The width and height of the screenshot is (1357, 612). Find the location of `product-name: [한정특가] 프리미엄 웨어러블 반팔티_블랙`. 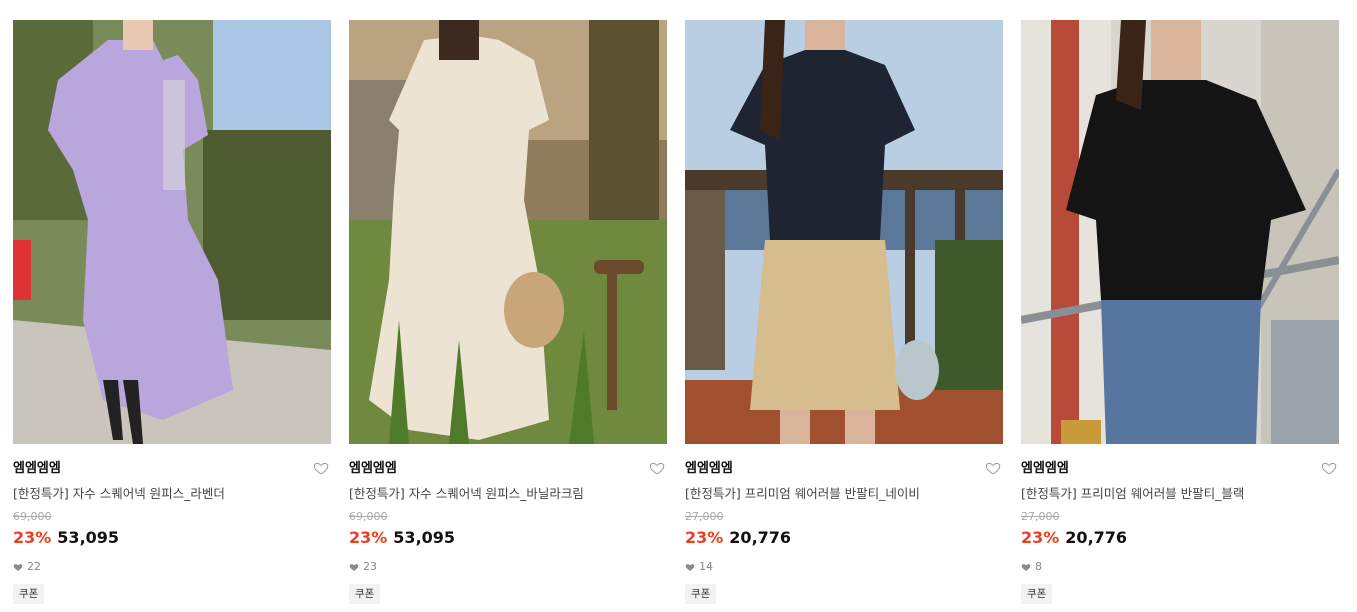

product-name: [한정특가] 프리미엄 웨어러블 반팔티_블랙 is located at coordinates (1180, 494).